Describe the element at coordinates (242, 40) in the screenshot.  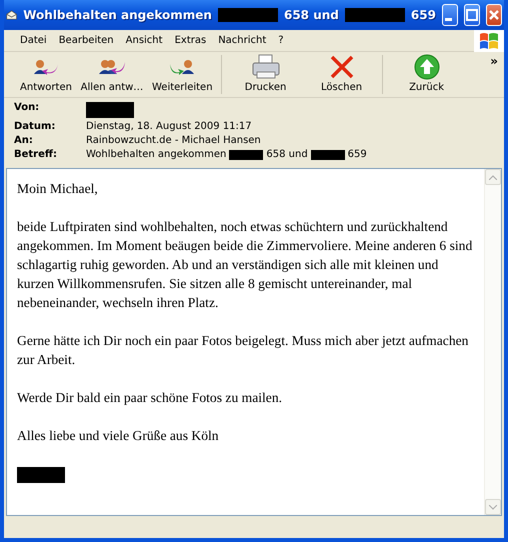
I see `menu-item: Nachricht` at that location.